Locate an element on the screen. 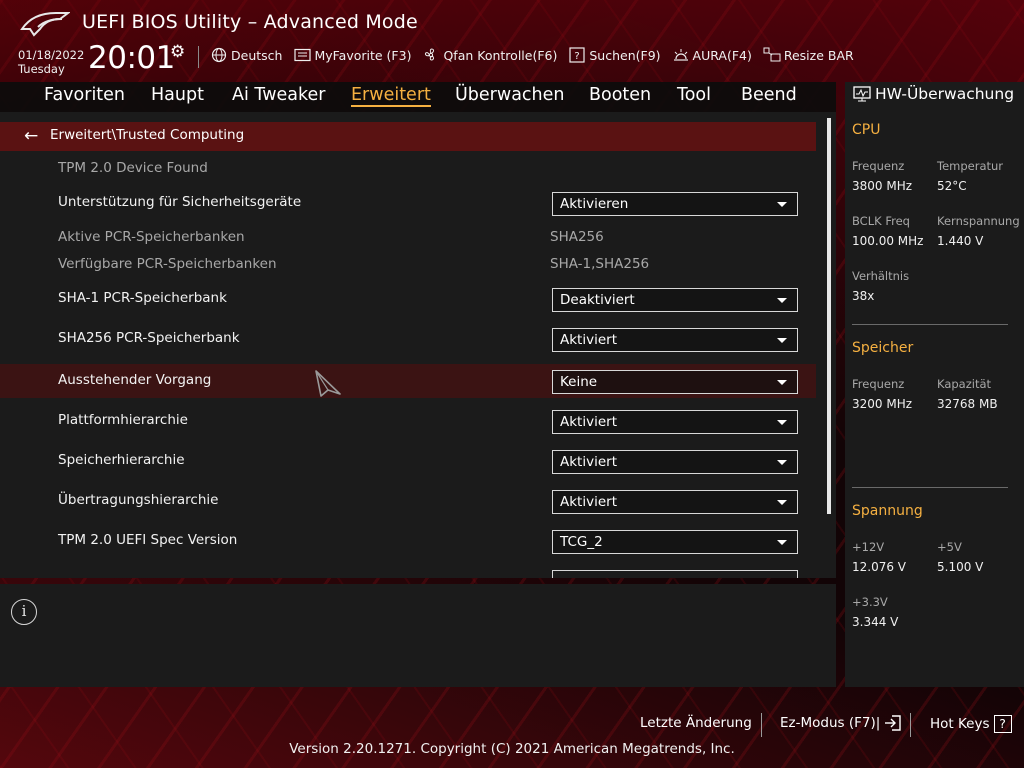  qfan-button: Qfan Kontrolle(F6) is located at coordinates (489, 55).